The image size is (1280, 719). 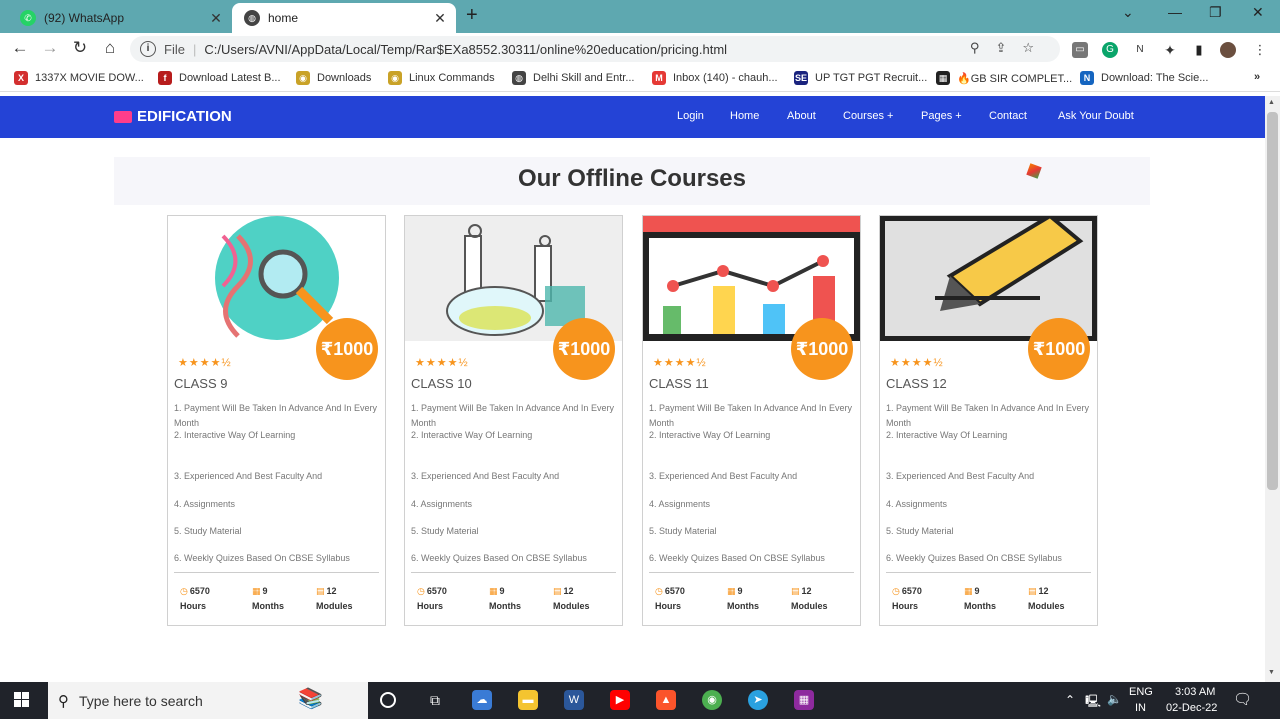 What do you see at coordinates (690, 116) in the screenshot?
I see `nav-login: Login` at bounding box center [690, 116].